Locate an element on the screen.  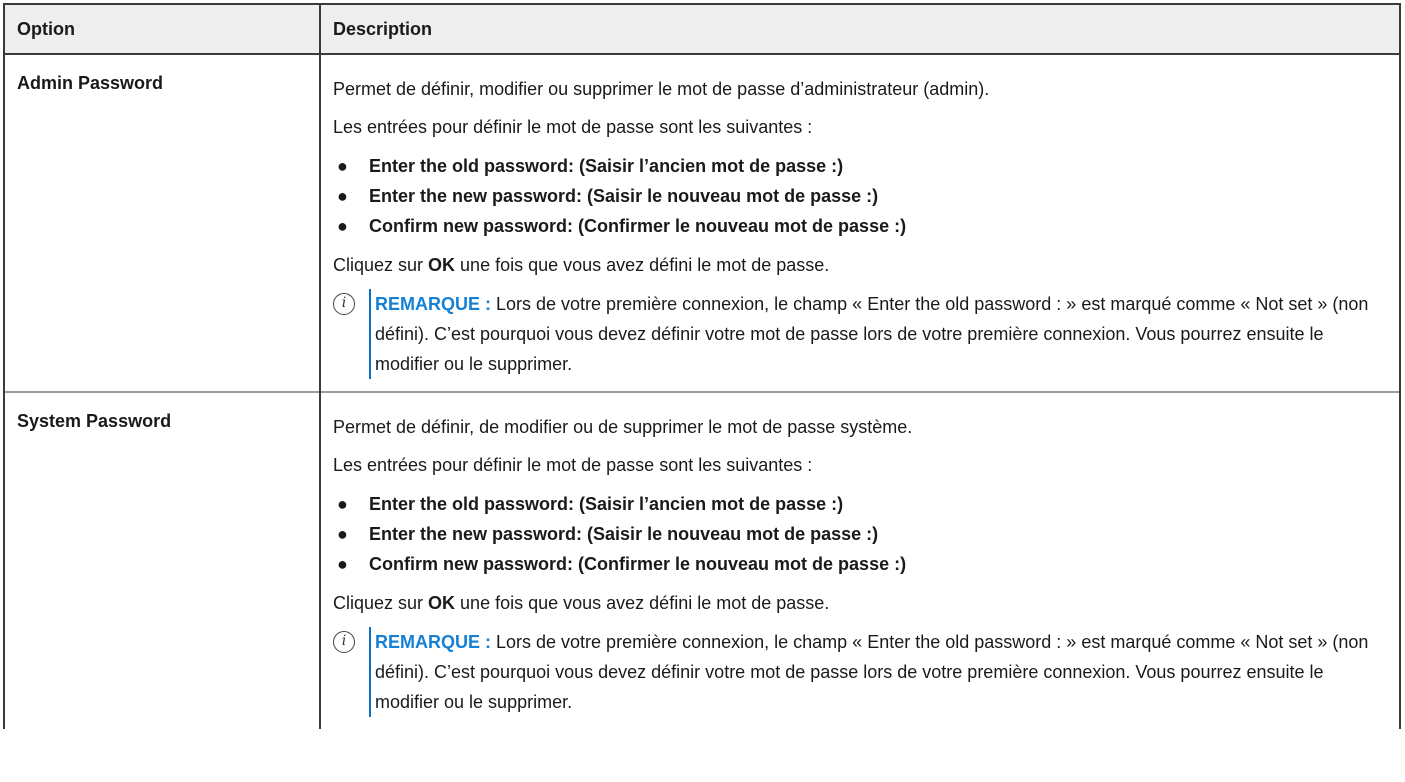
option-column-header: Option is located at coordinates (162, 29).